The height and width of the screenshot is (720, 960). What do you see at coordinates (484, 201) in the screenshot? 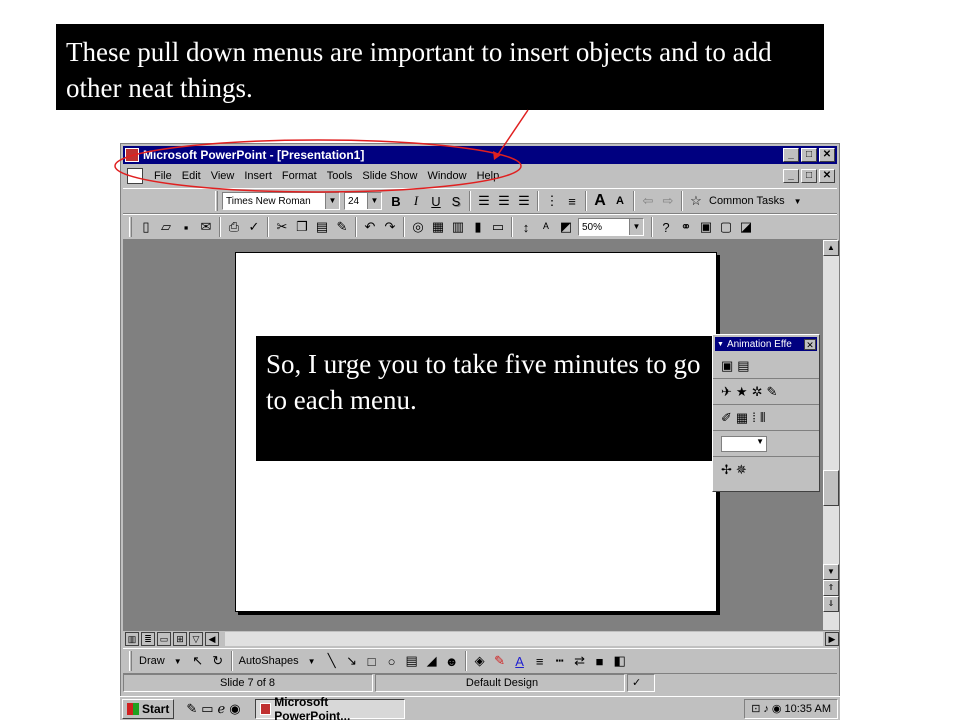
I see `align-left-icon: ☰` at bounding box center [484, 201].